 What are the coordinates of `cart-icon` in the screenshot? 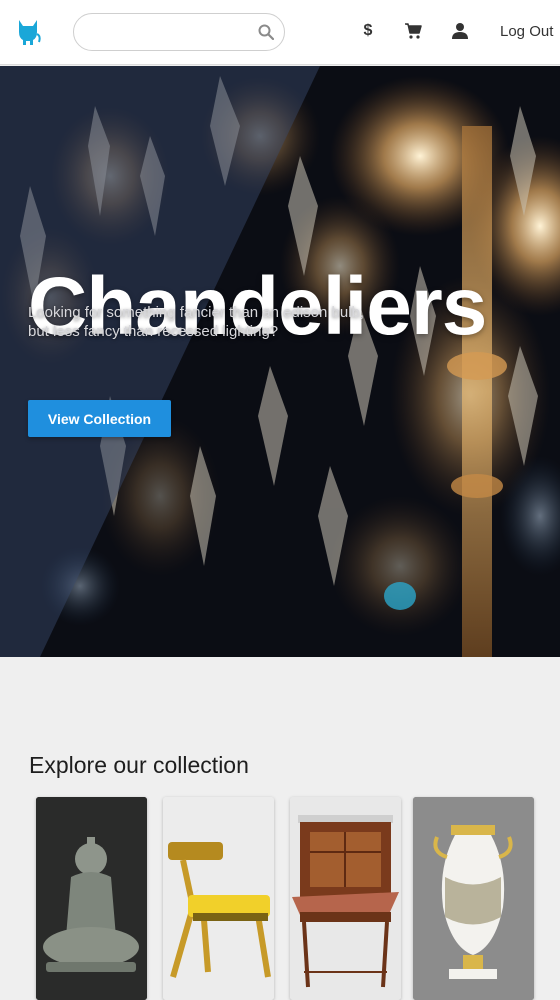 It's located at (413, 31).